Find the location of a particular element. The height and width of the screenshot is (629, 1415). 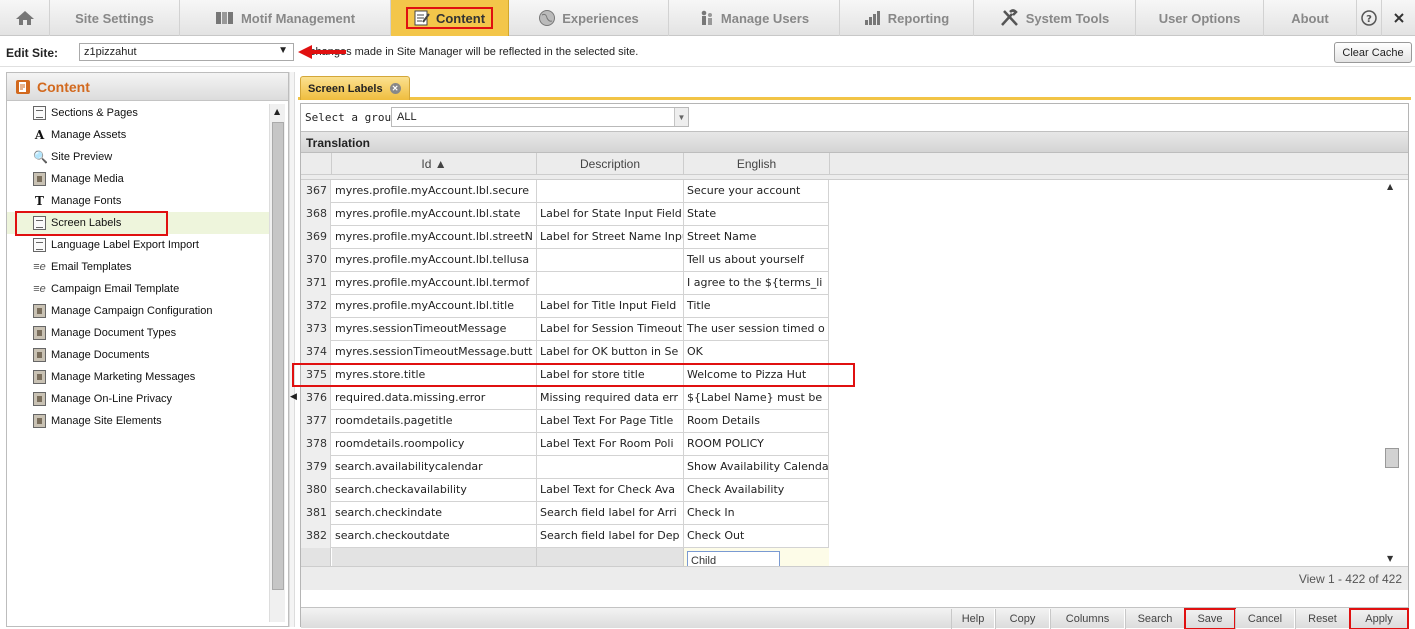

collapse-left-icon: ◀ is located at coordinates (293, 397).